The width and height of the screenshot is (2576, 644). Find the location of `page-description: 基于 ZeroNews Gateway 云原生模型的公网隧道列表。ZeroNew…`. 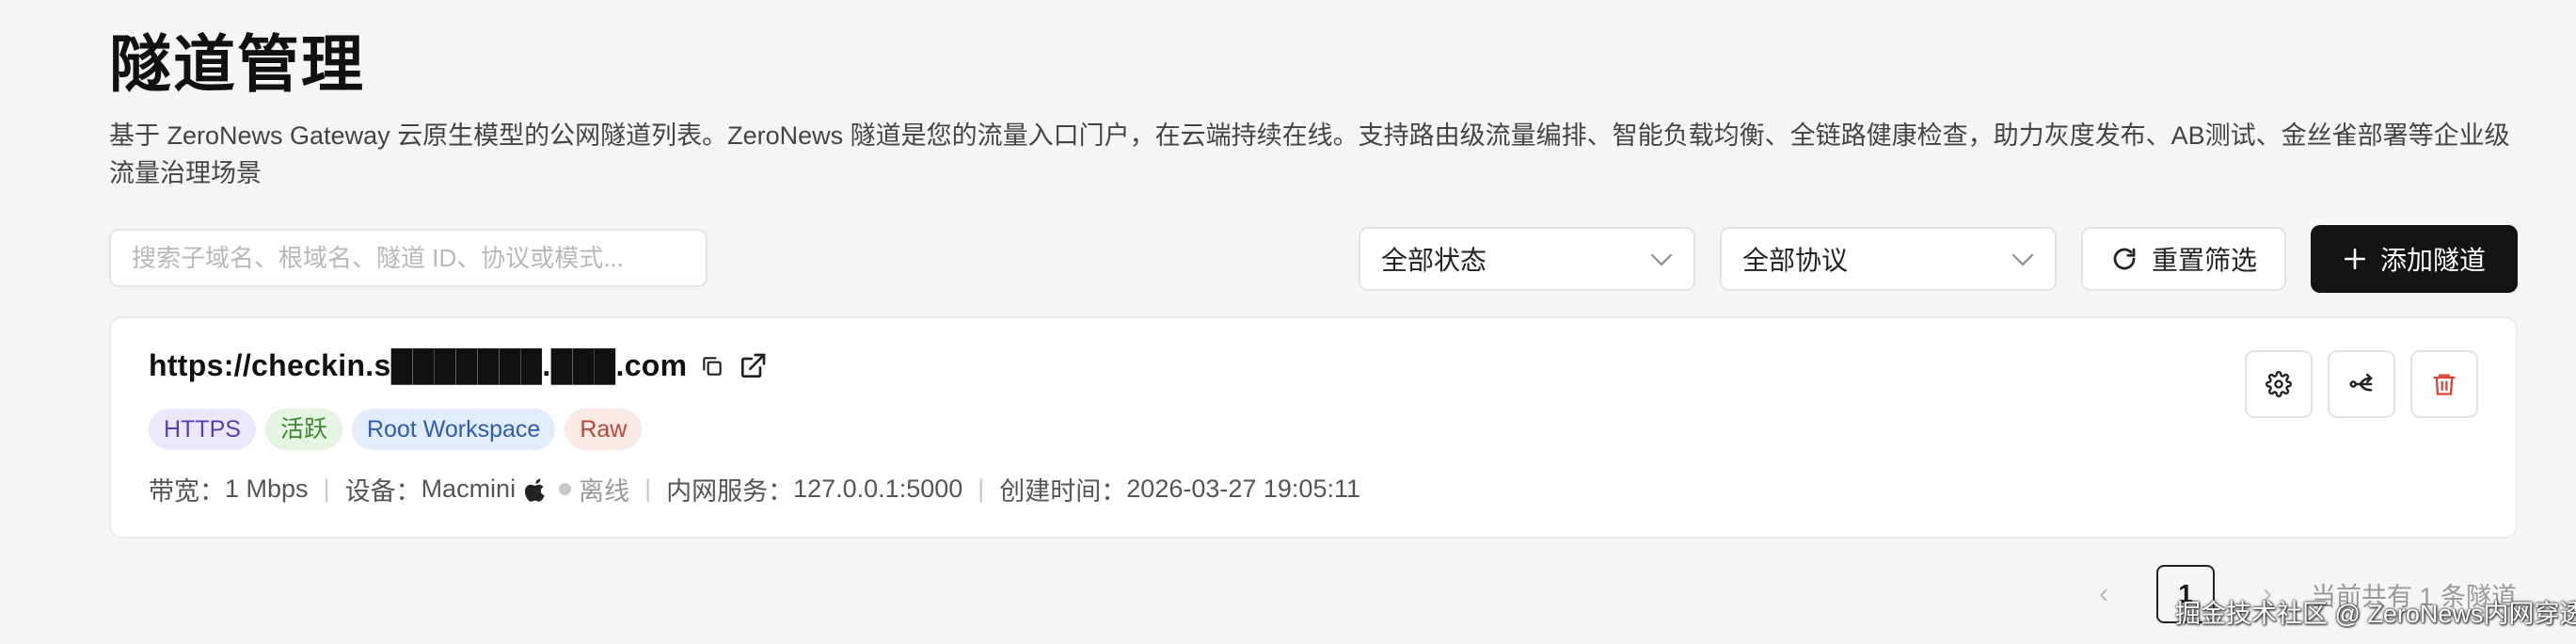

page-description: 基于 ZeroNews Gateway 云原生模型的公网隧道列表。ZeroNew… is located at coordinates (1309, 154).